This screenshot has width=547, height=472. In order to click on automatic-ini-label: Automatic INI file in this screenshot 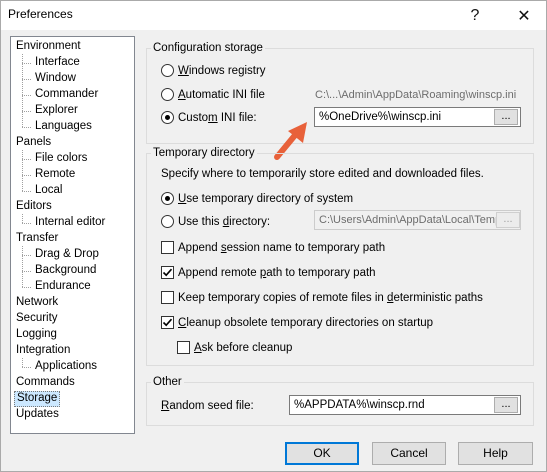, I will do `click(221, 95)`.